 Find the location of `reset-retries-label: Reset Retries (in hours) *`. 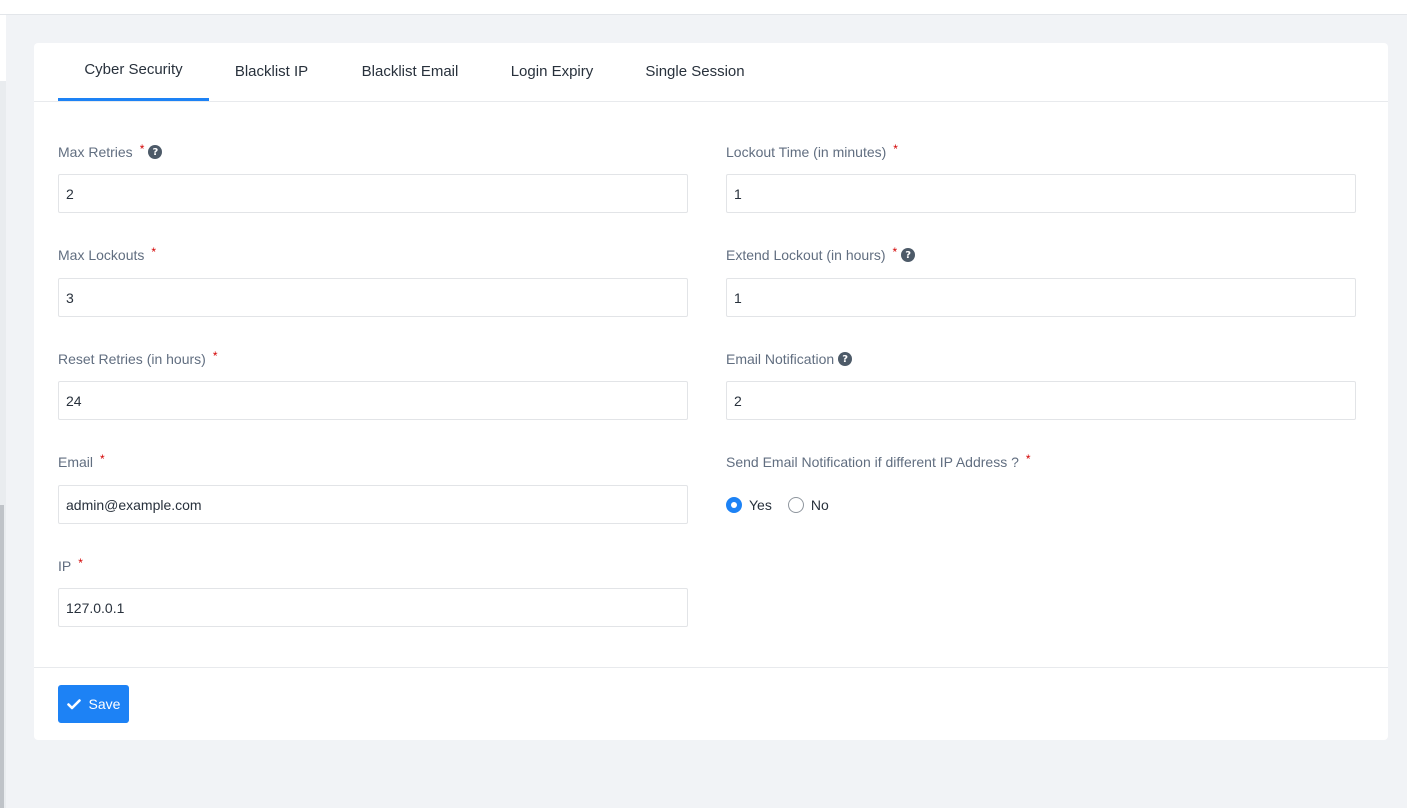

reset-retries-label: Reset Retries (in hours) * is located at coordinates (138, 358).